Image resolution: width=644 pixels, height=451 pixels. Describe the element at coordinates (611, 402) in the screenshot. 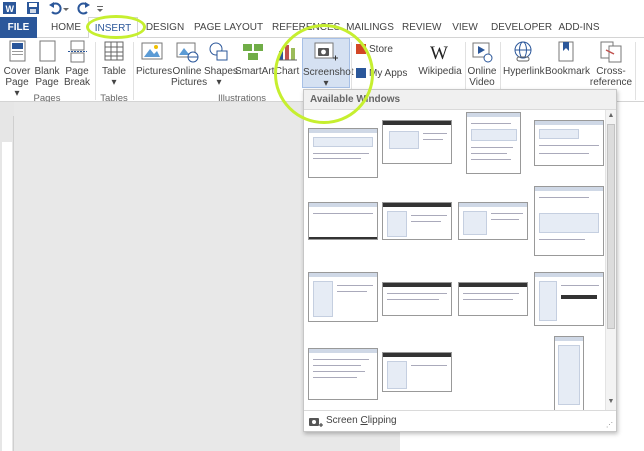

I see `scroll-down-arrow-icon: ▼` at that location.